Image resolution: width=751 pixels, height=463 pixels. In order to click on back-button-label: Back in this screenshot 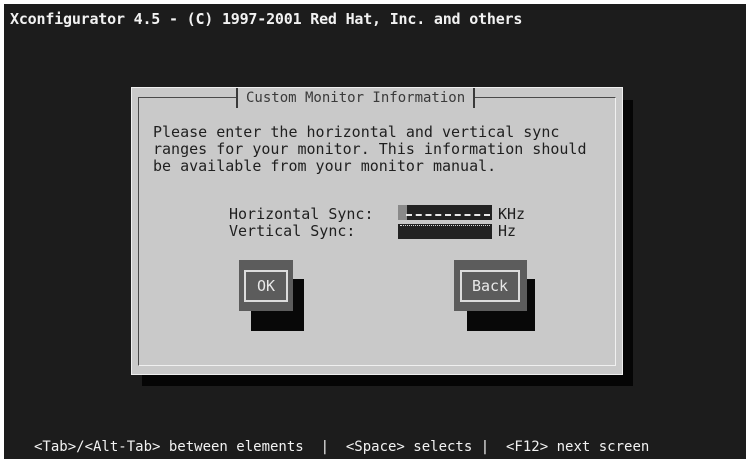, I will do `click(490, 286)`.